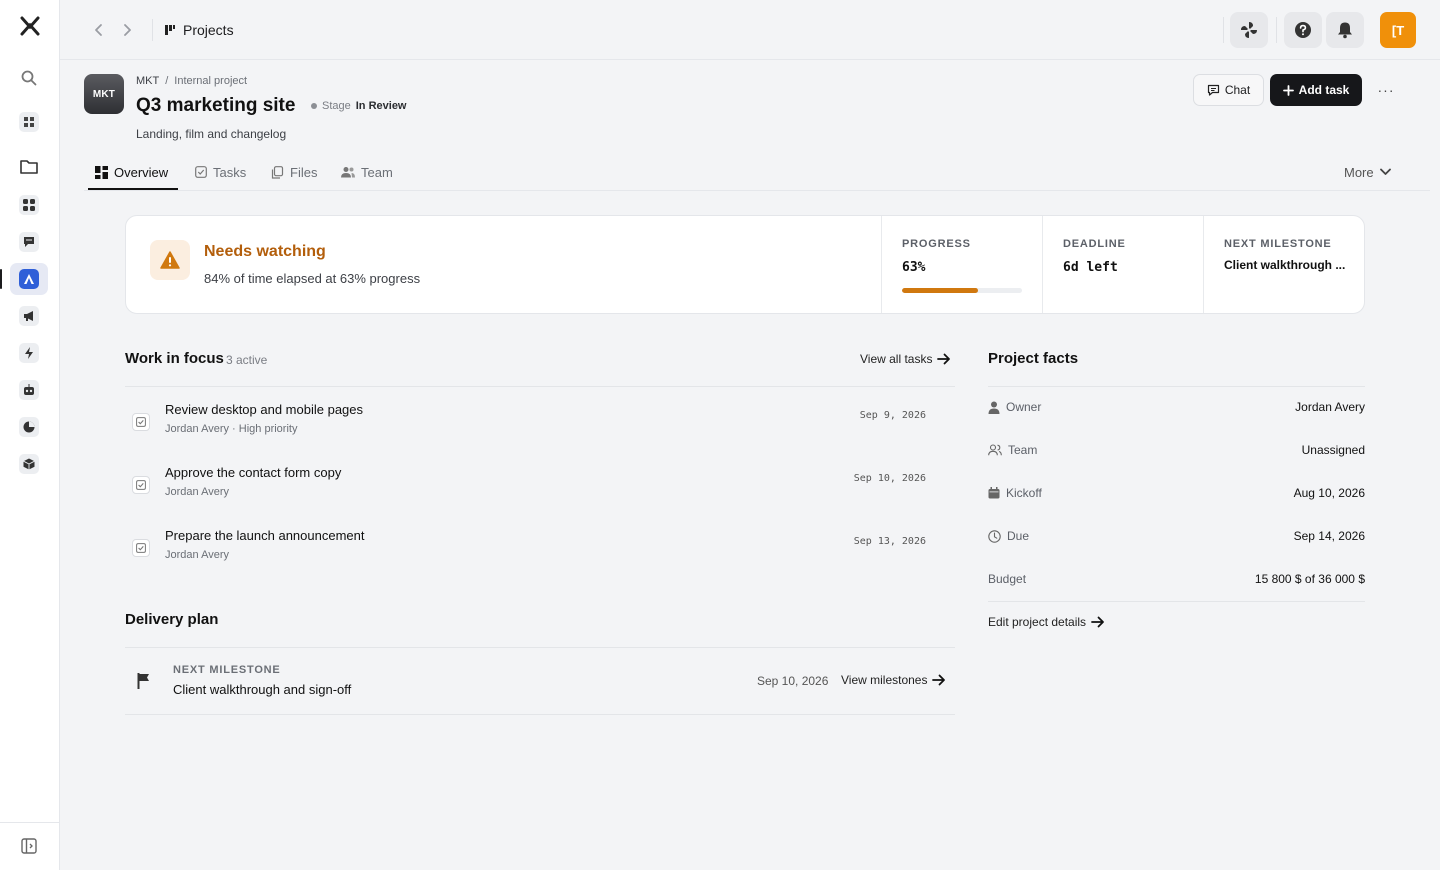  I want to click on forward-arrow-icon, so click(127, 30).